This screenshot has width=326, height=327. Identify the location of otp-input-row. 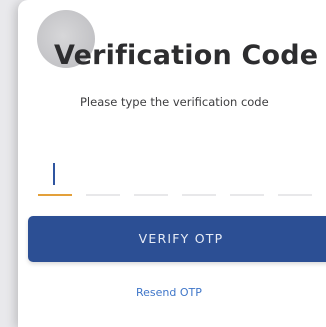
(182, 178).